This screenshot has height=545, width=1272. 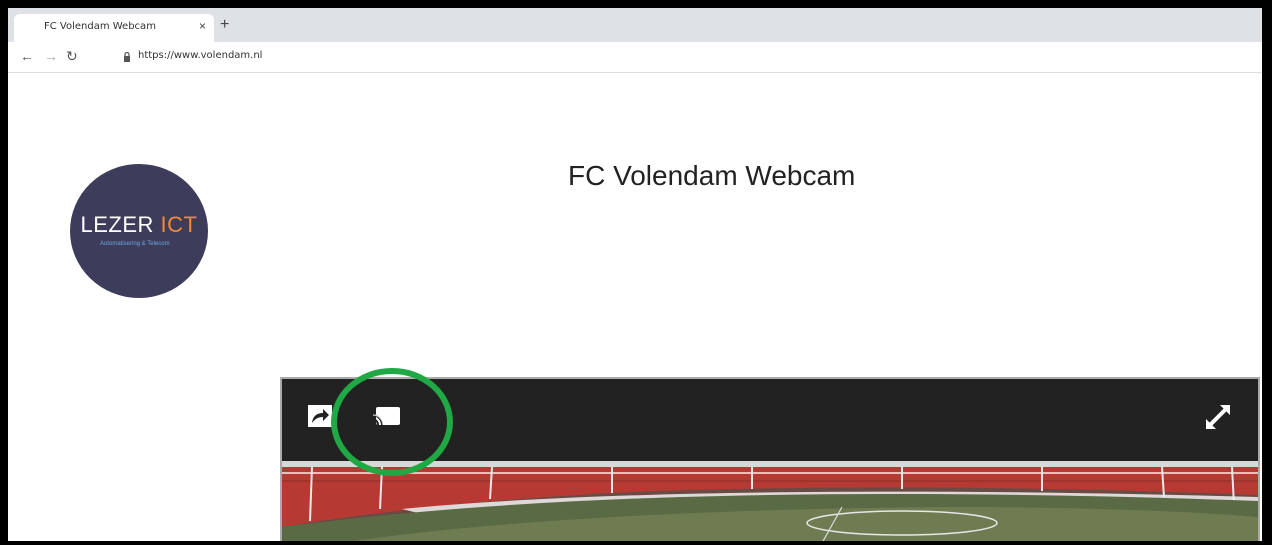 What do you see at coordinates (100, 26) in the screenshot?
I see `tab-title: FC Volendam Webcam` at bounding box center [100, 26].